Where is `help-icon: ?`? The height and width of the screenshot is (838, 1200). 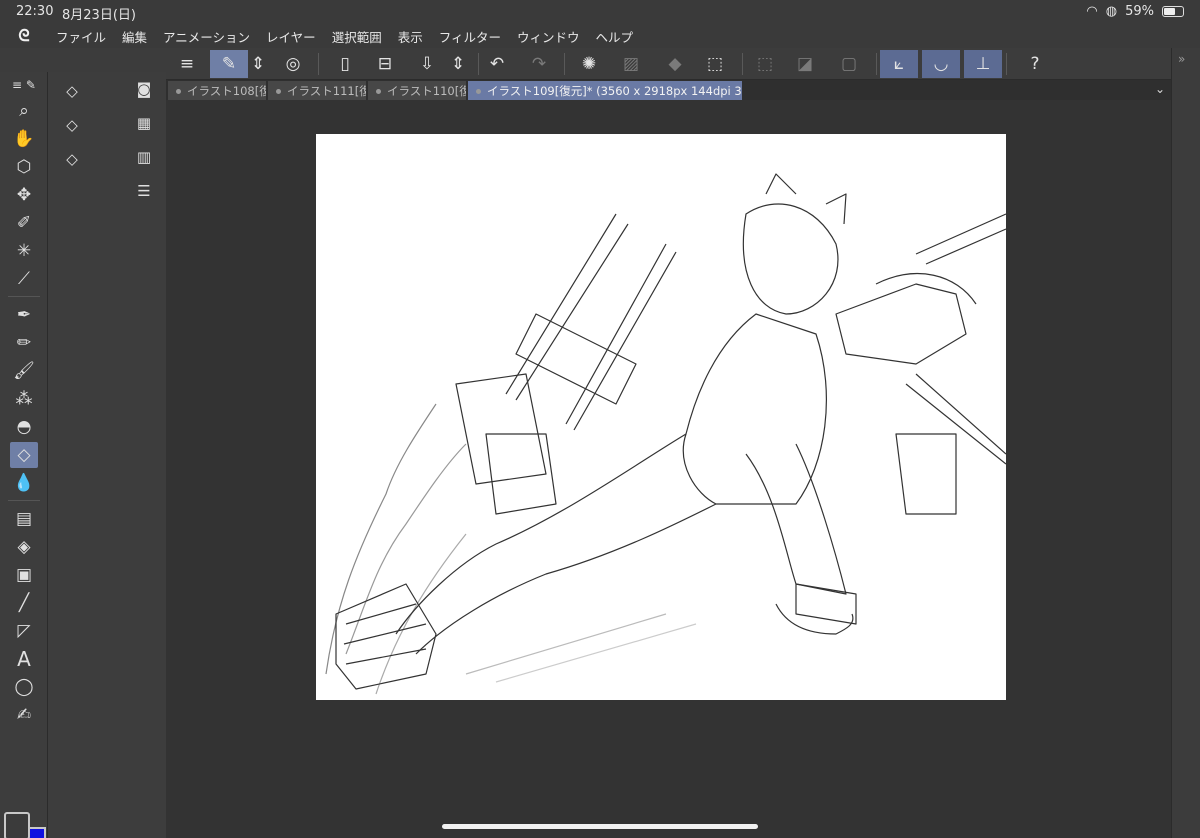
help-icon: ? is located at coordinates (1035, 64).